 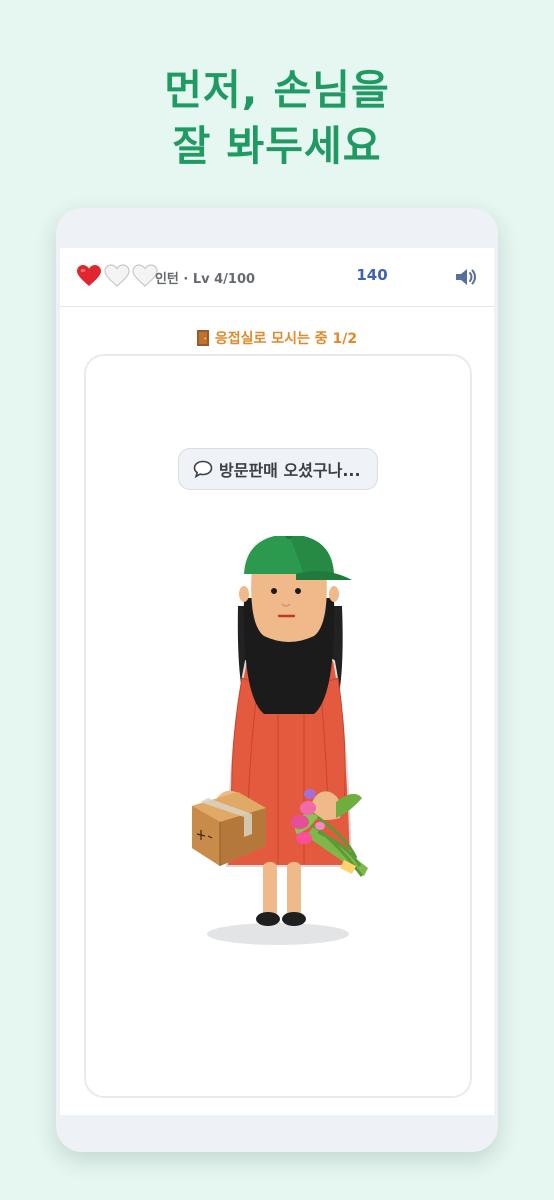 I want to click on character-leg-right, so click(x=294, y=890).